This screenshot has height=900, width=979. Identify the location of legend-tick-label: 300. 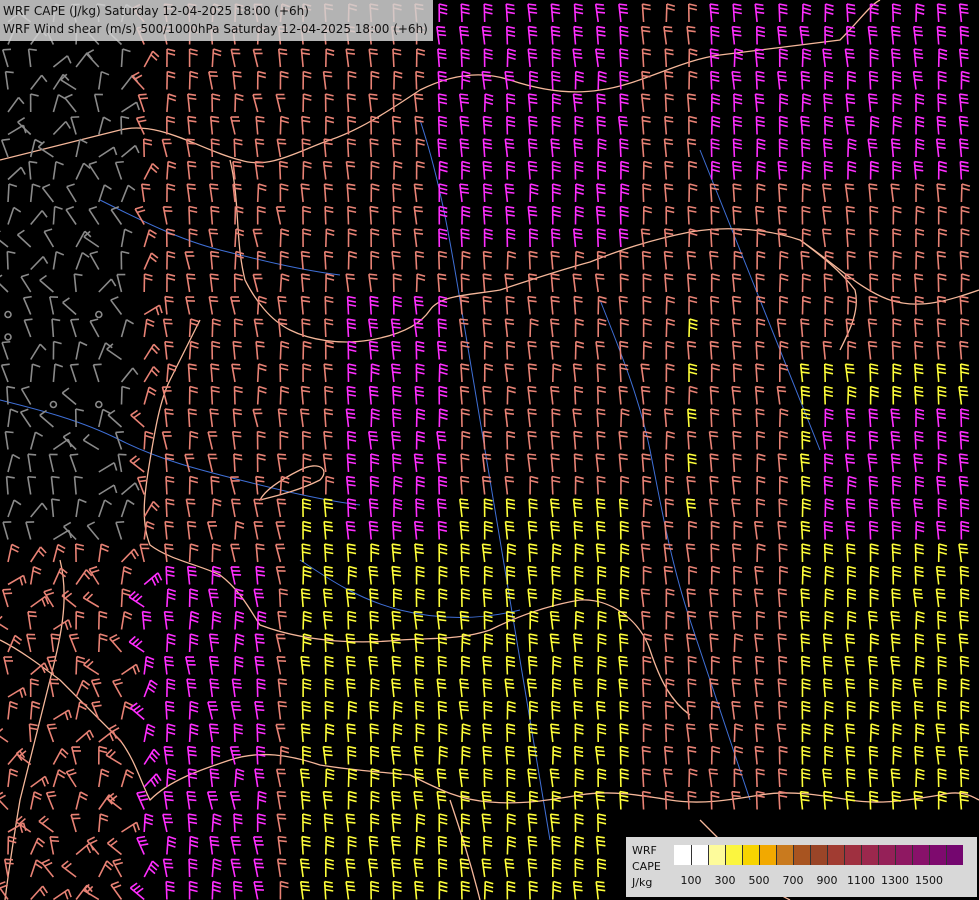
(725, 880).